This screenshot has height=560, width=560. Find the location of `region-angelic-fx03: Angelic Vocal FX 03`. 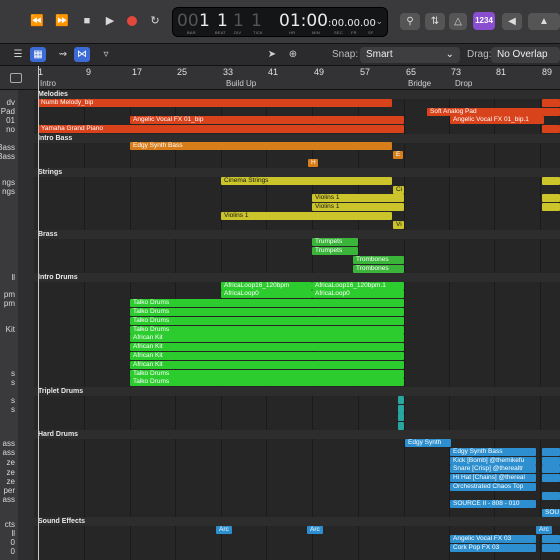

region-angelic-fx03: Angelic Vocal FX 03 is located at coordinates (493, 539).